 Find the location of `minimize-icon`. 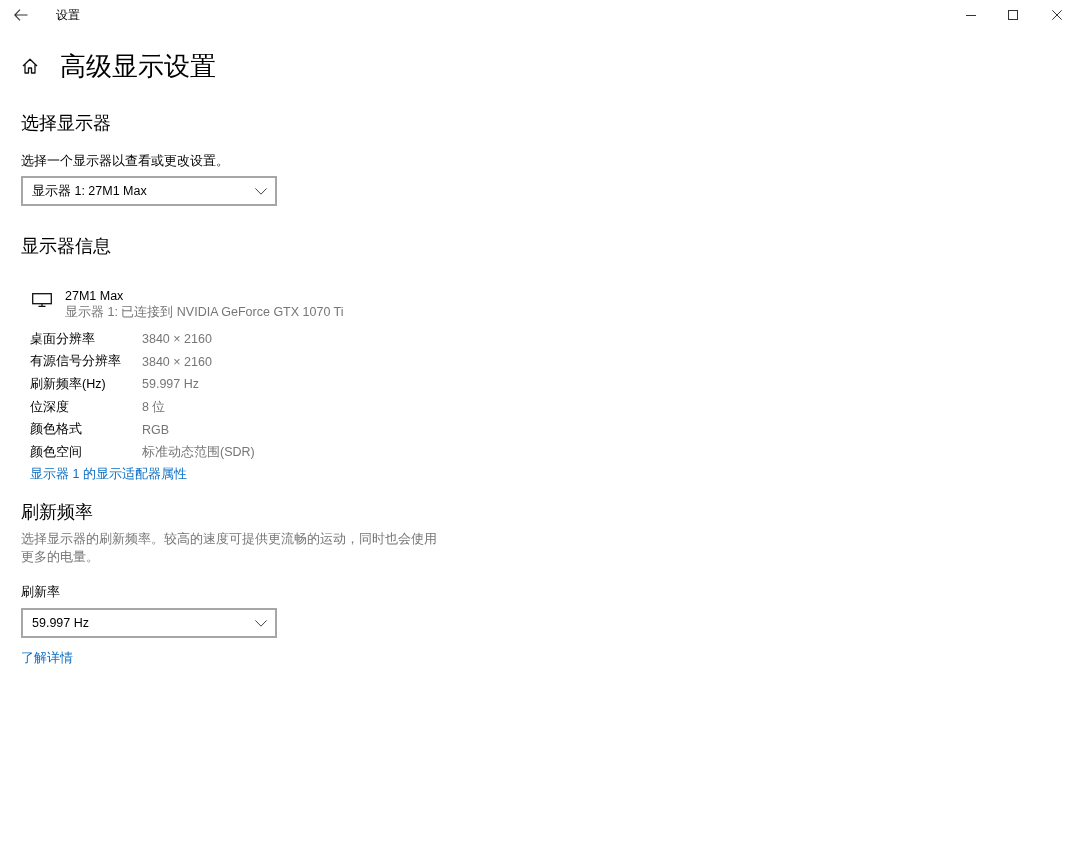

minimize-icon is located at coordinates (971, 15).